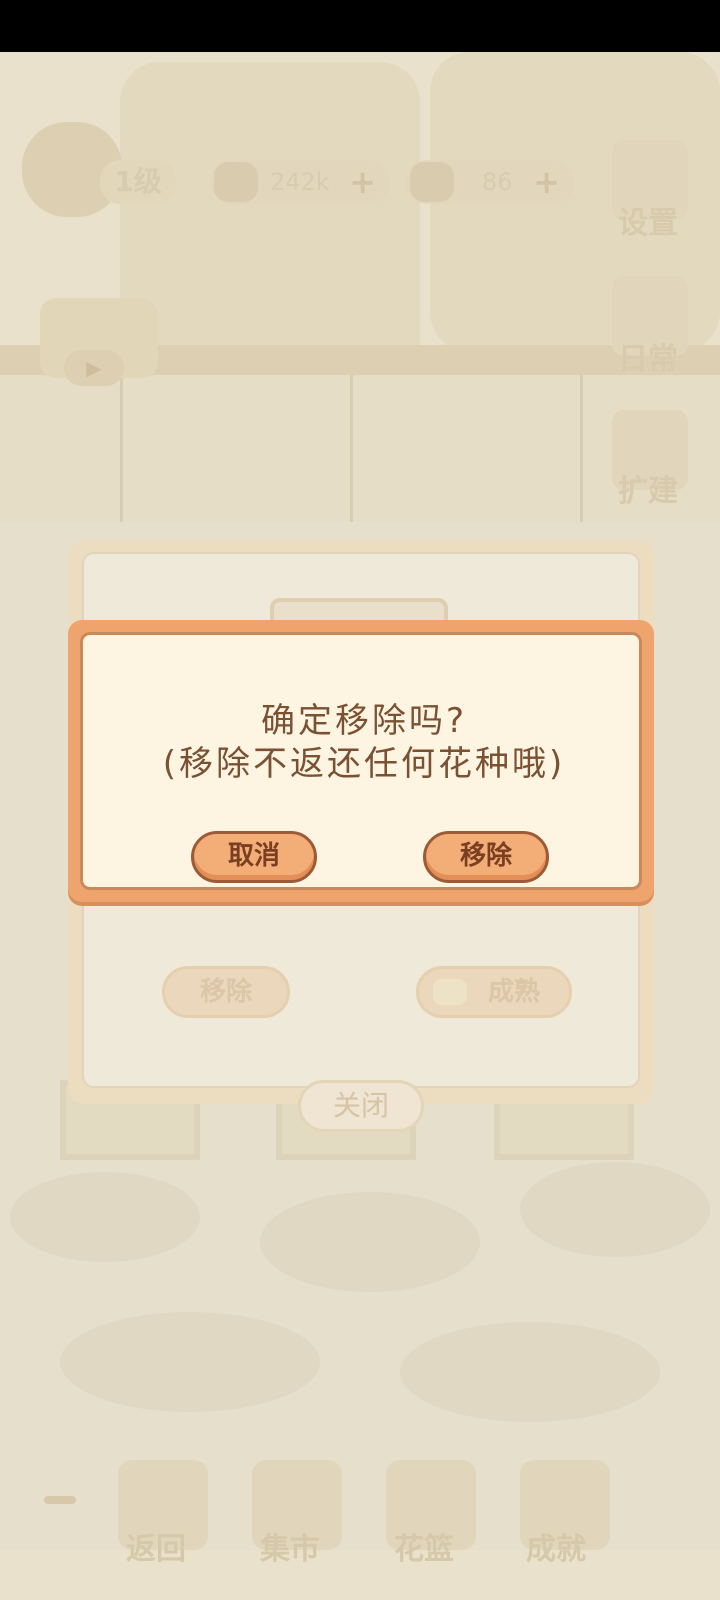  I want to click on add-fish-button: +, so click(362, 182).